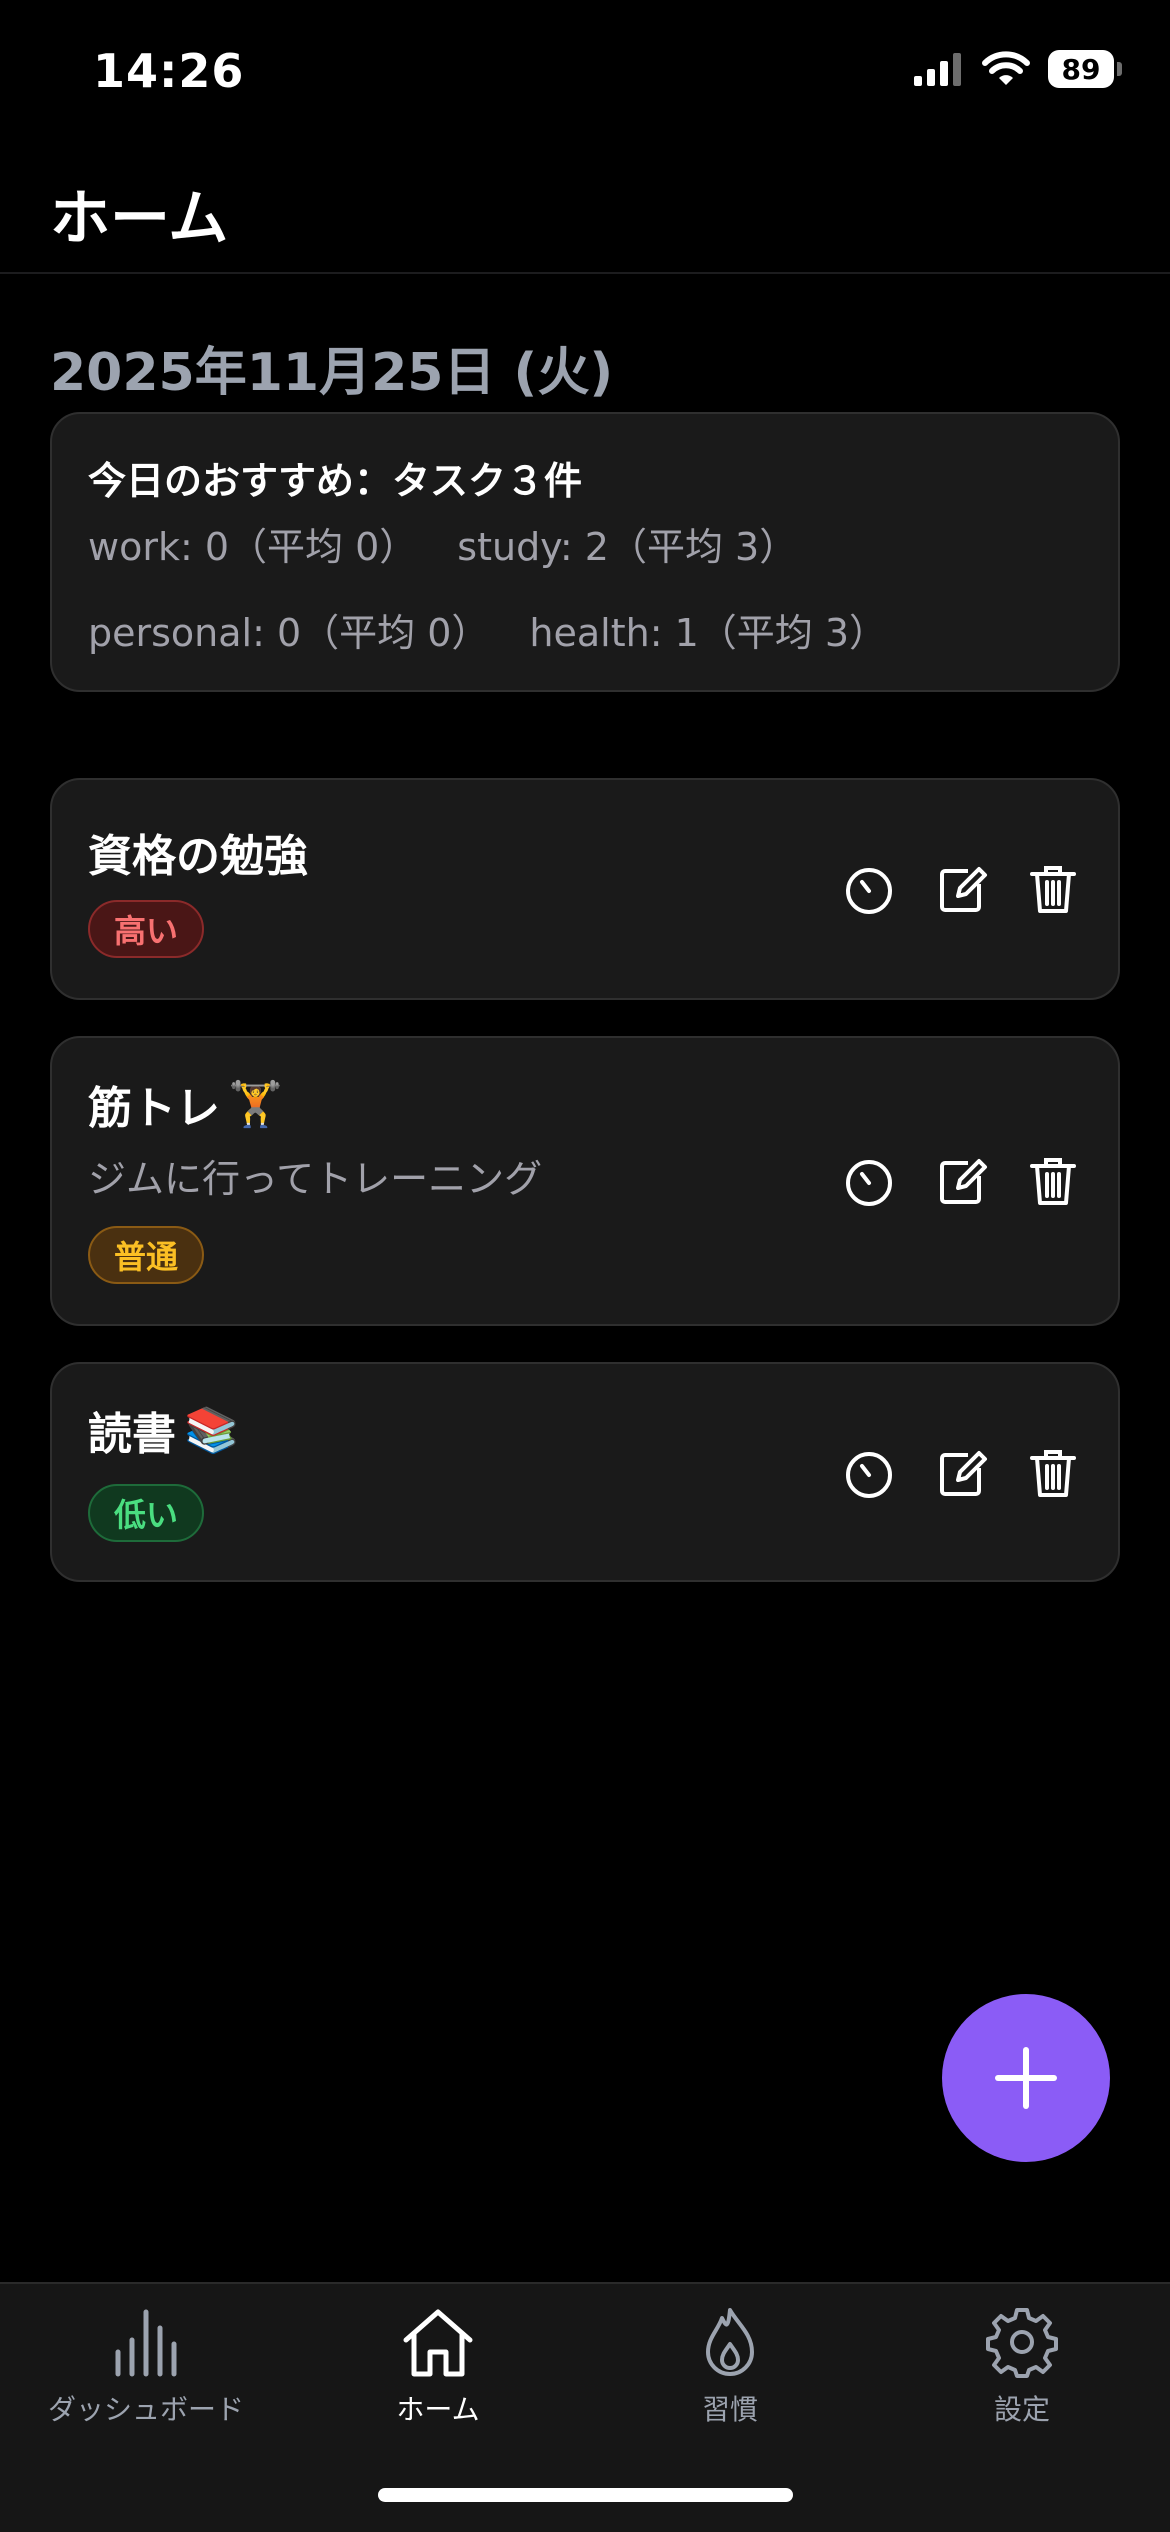 Image resolution: width=1170 pixels, height=2532 pixels. What do you see at coordinates (585, 889) in the screenshot?
I see `task-card: 資格の勉強 高い` at bounding box center [585, 889].